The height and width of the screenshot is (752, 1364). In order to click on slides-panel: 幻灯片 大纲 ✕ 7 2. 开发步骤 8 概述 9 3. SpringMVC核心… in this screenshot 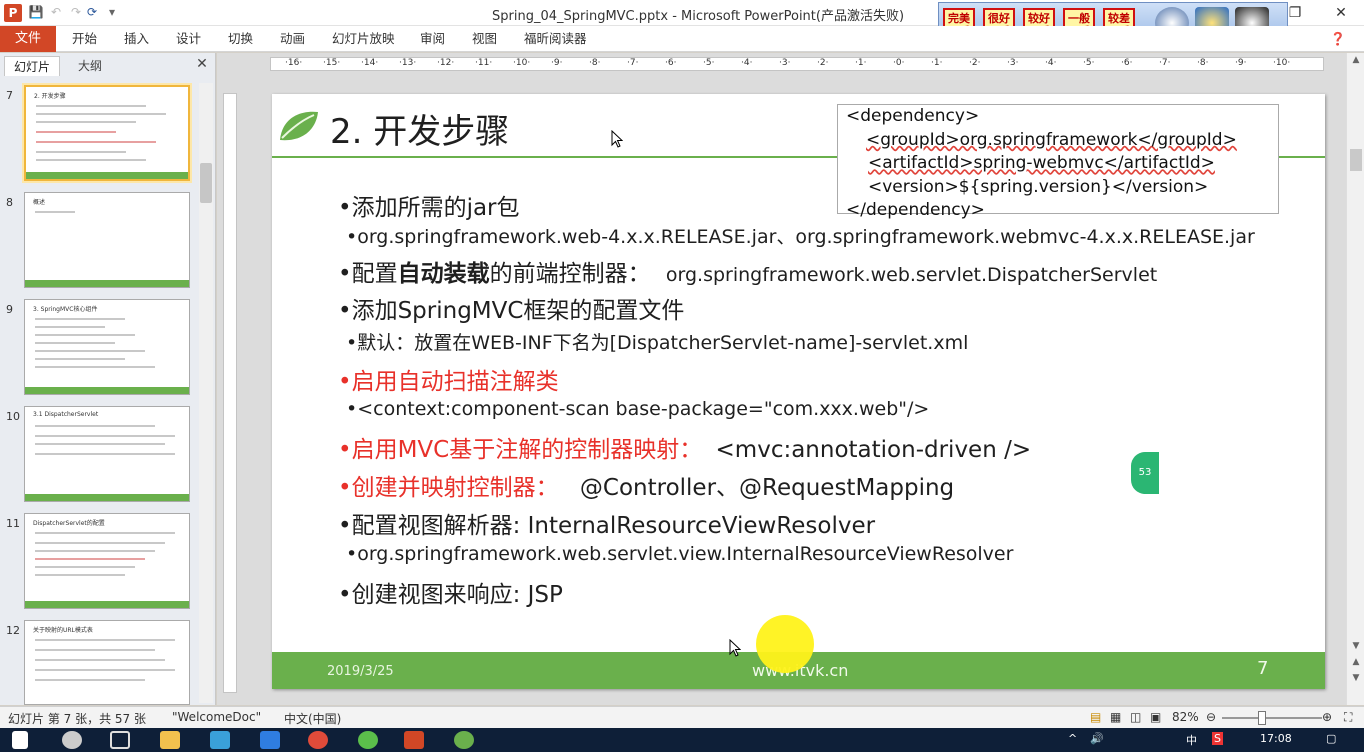, I will do `click(108, 379)`.